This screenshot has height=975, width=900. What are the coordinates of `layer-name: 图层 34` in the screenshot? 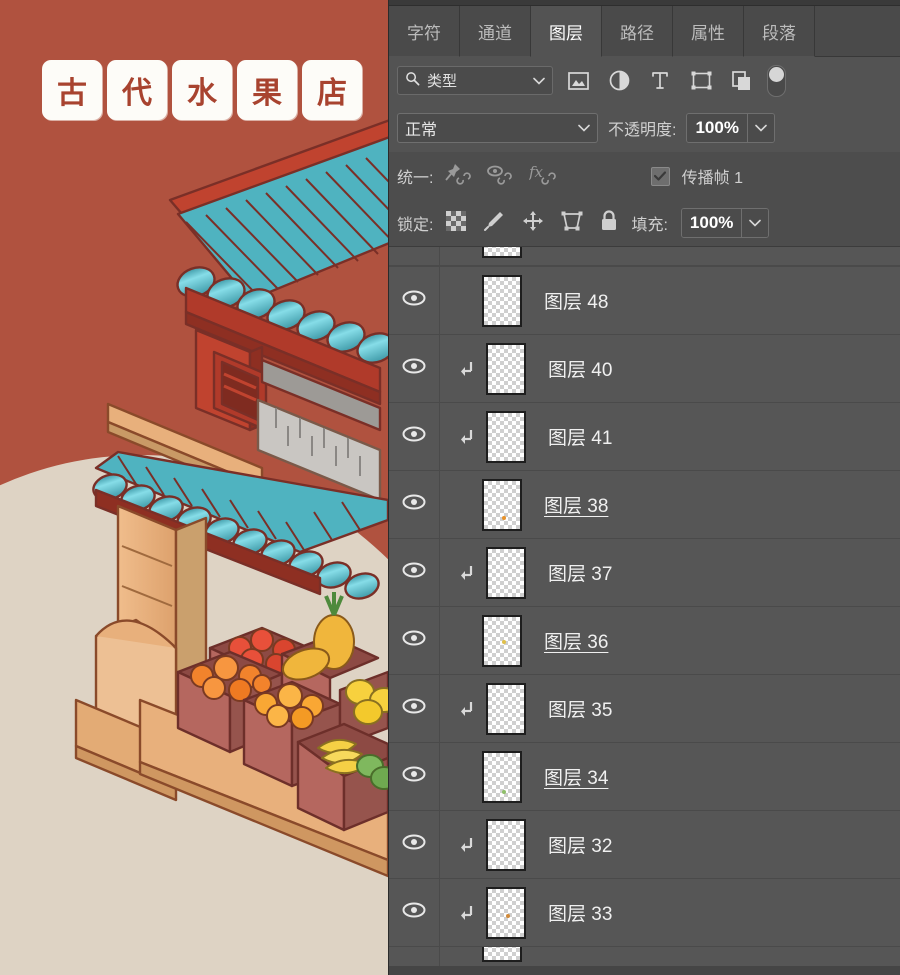 It's located at (576, 776).